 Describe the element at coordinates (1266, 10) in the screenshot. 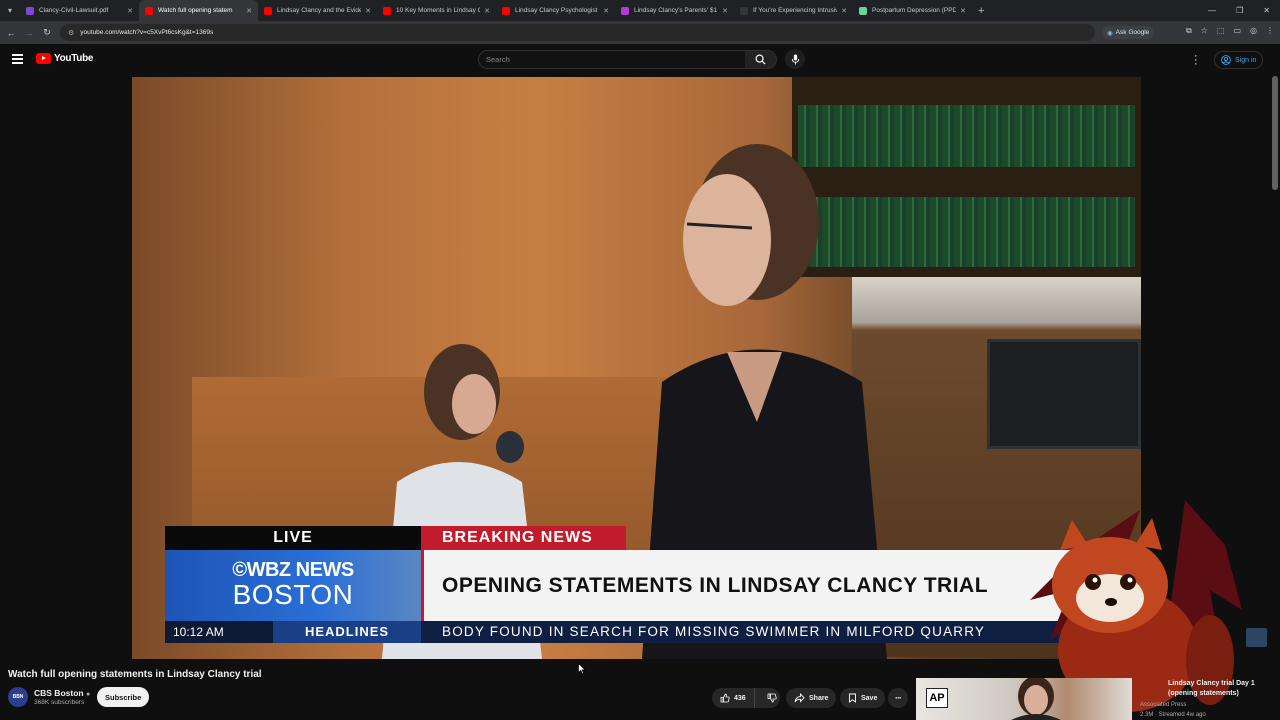

I see `close-window-icon: ✕` at that location.